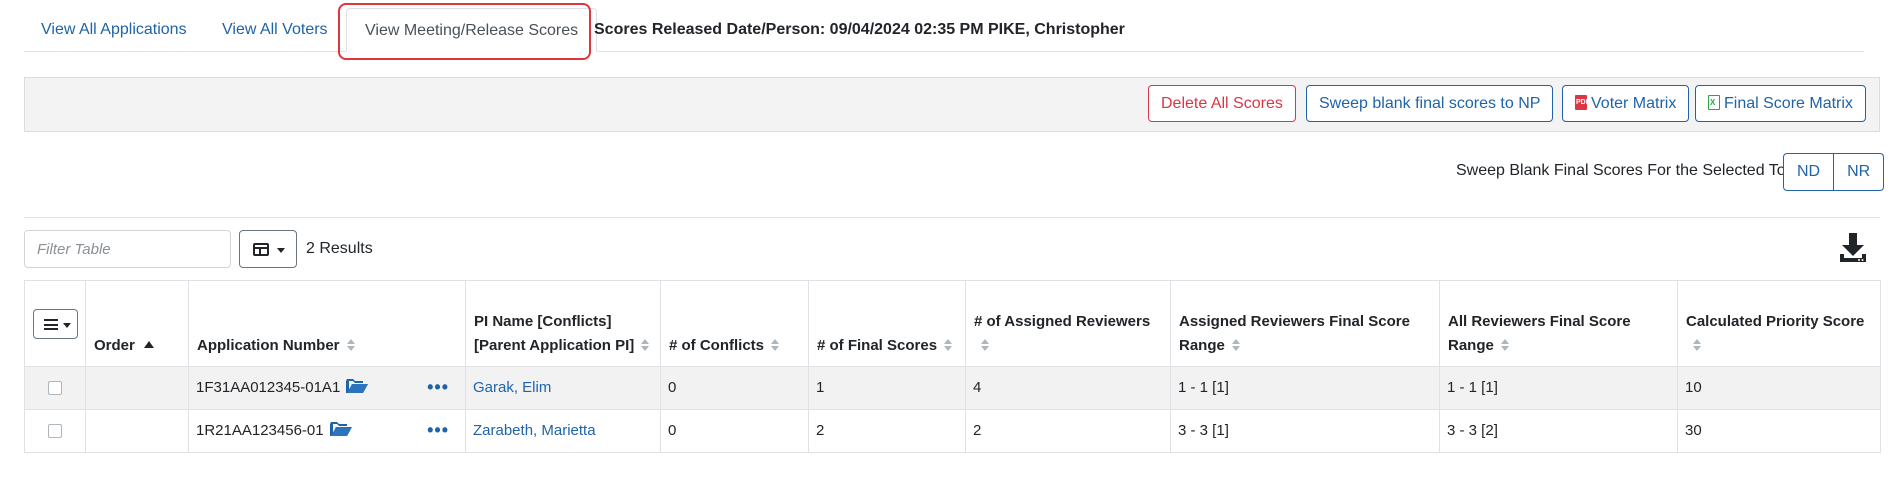 This screenshot has height=488, width=1900. What do you see at coordinates (1558, 388) in the screenshot?
I see `all-range-cell: 1 - 1 [1]` at bounding box center [1558, 388].